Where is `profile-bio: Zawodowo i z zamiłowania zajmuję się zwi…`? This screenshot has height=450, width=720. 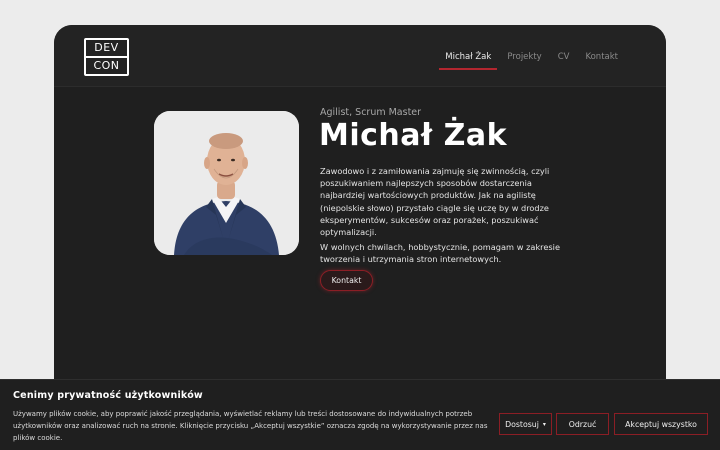 profile-bio: Zawodowo i z zamiłowania zajmuję się zwi… is located at coordinates (435, 202).